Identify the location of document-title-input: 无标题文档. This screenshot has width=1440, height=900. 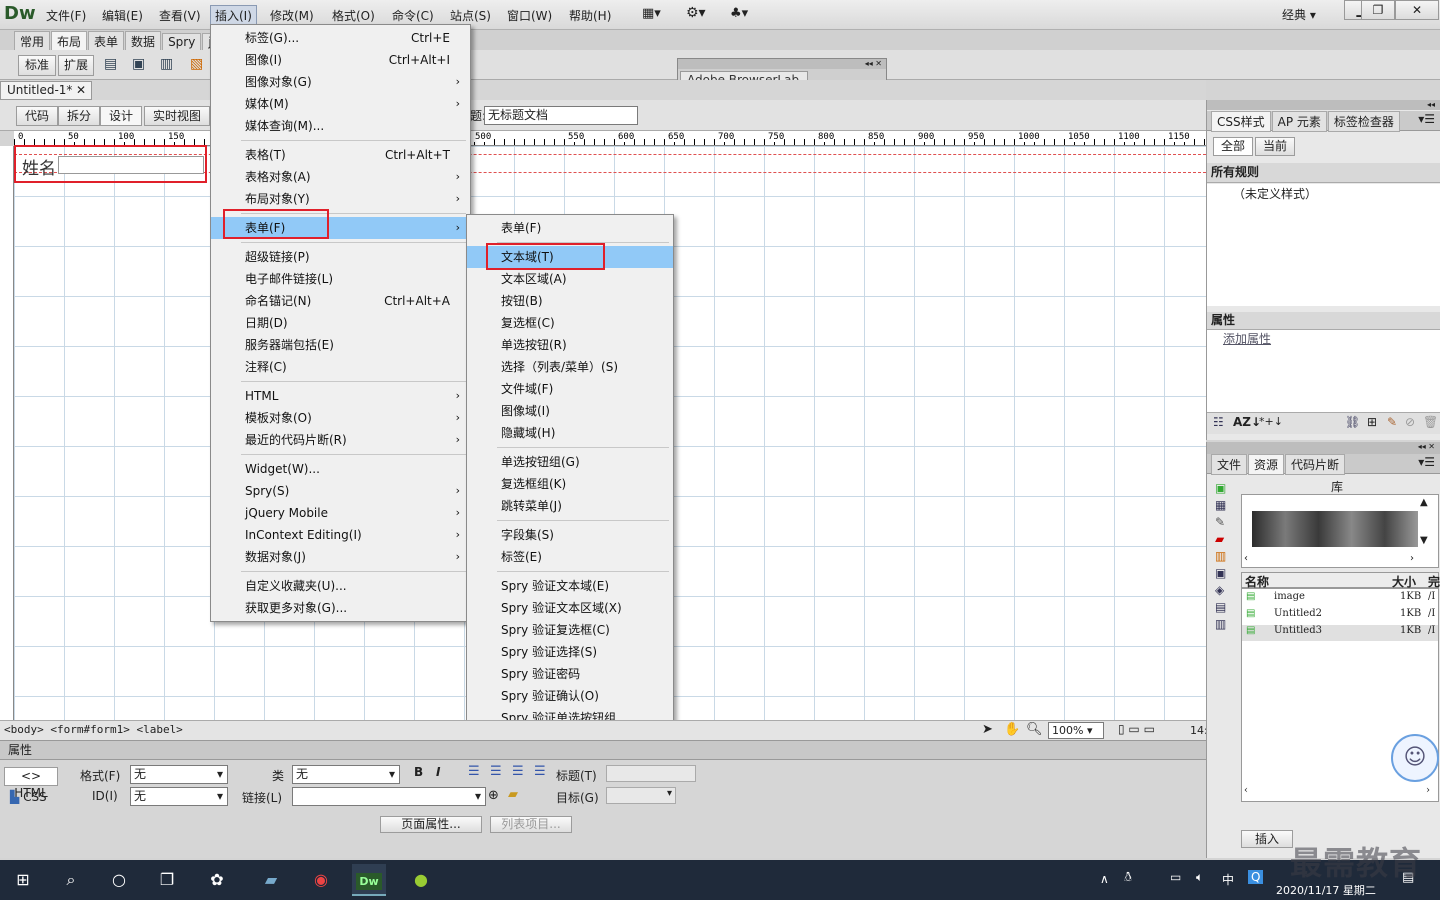
(561, 115).